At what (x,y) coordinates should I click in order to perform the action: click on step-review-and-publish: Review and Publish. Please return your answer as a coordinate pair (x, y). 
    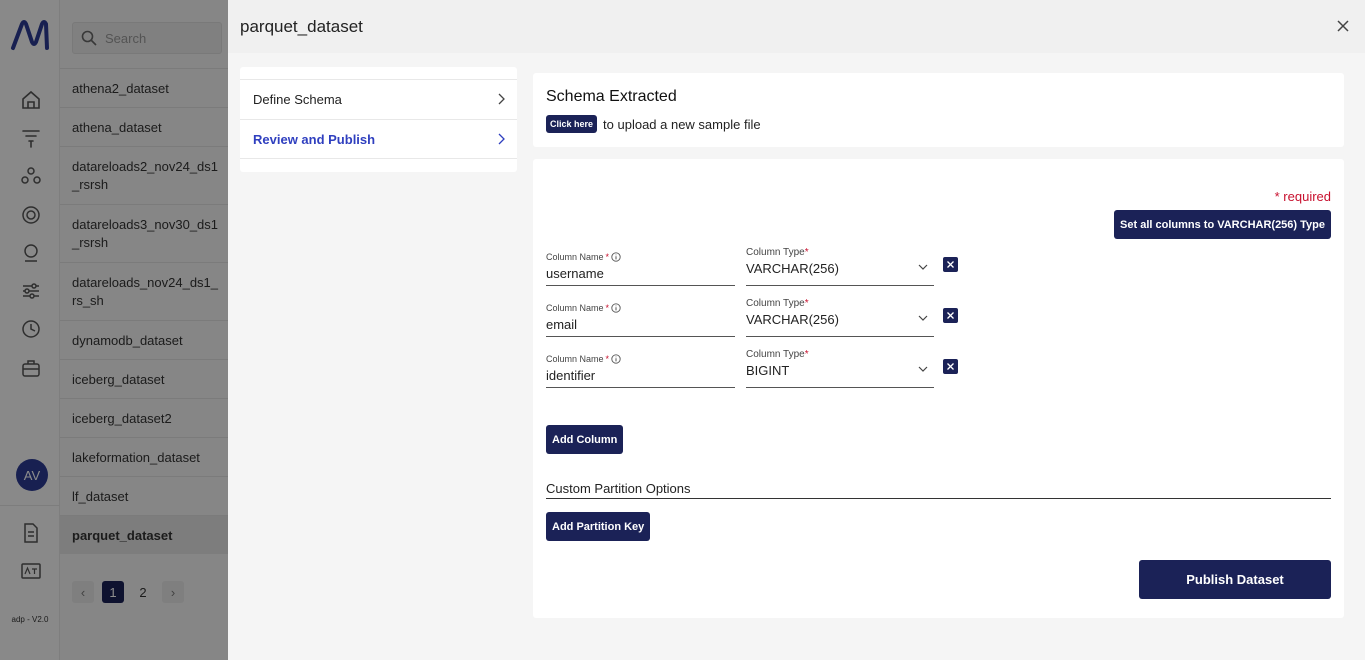
    Looking at the image, I should click on (378, 139).